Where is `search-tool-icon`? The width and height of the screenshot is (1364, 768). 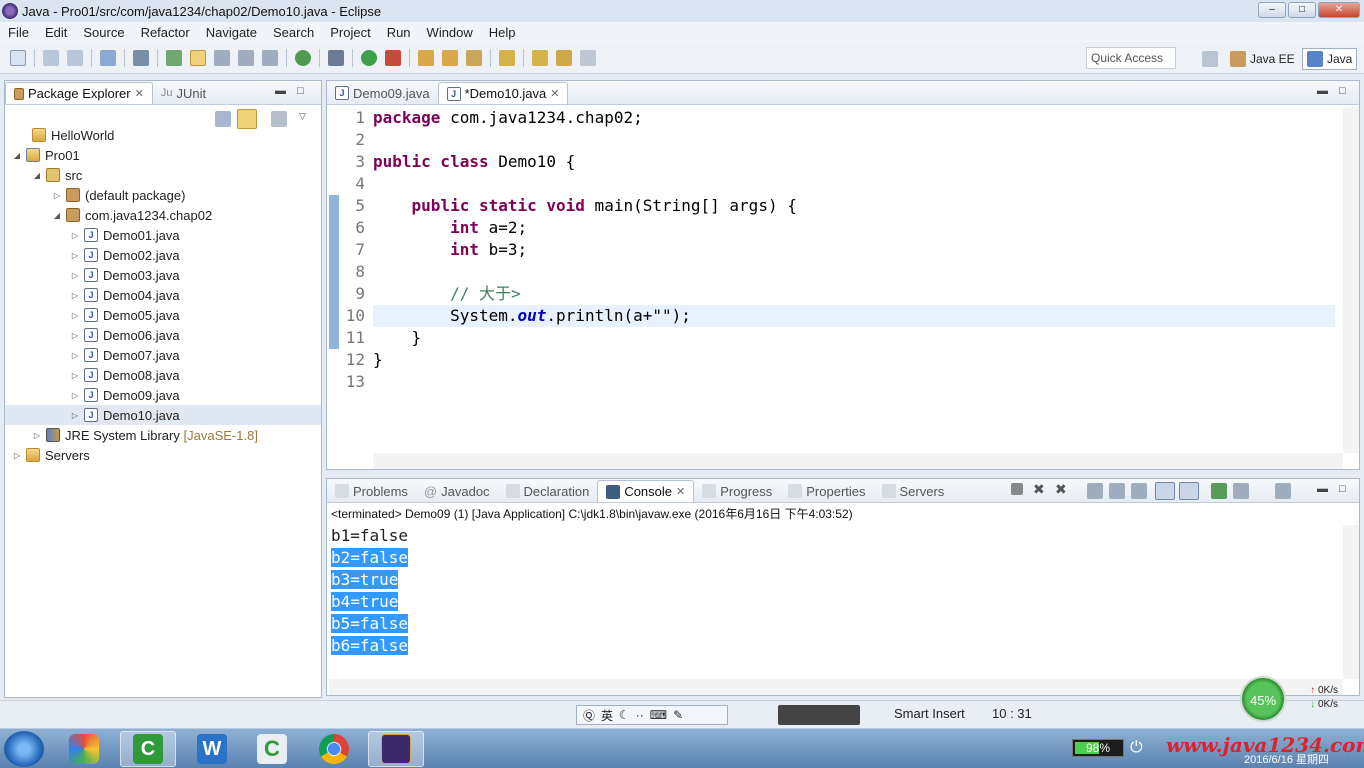 search-tool-icon is located at coordinates (474, 57).